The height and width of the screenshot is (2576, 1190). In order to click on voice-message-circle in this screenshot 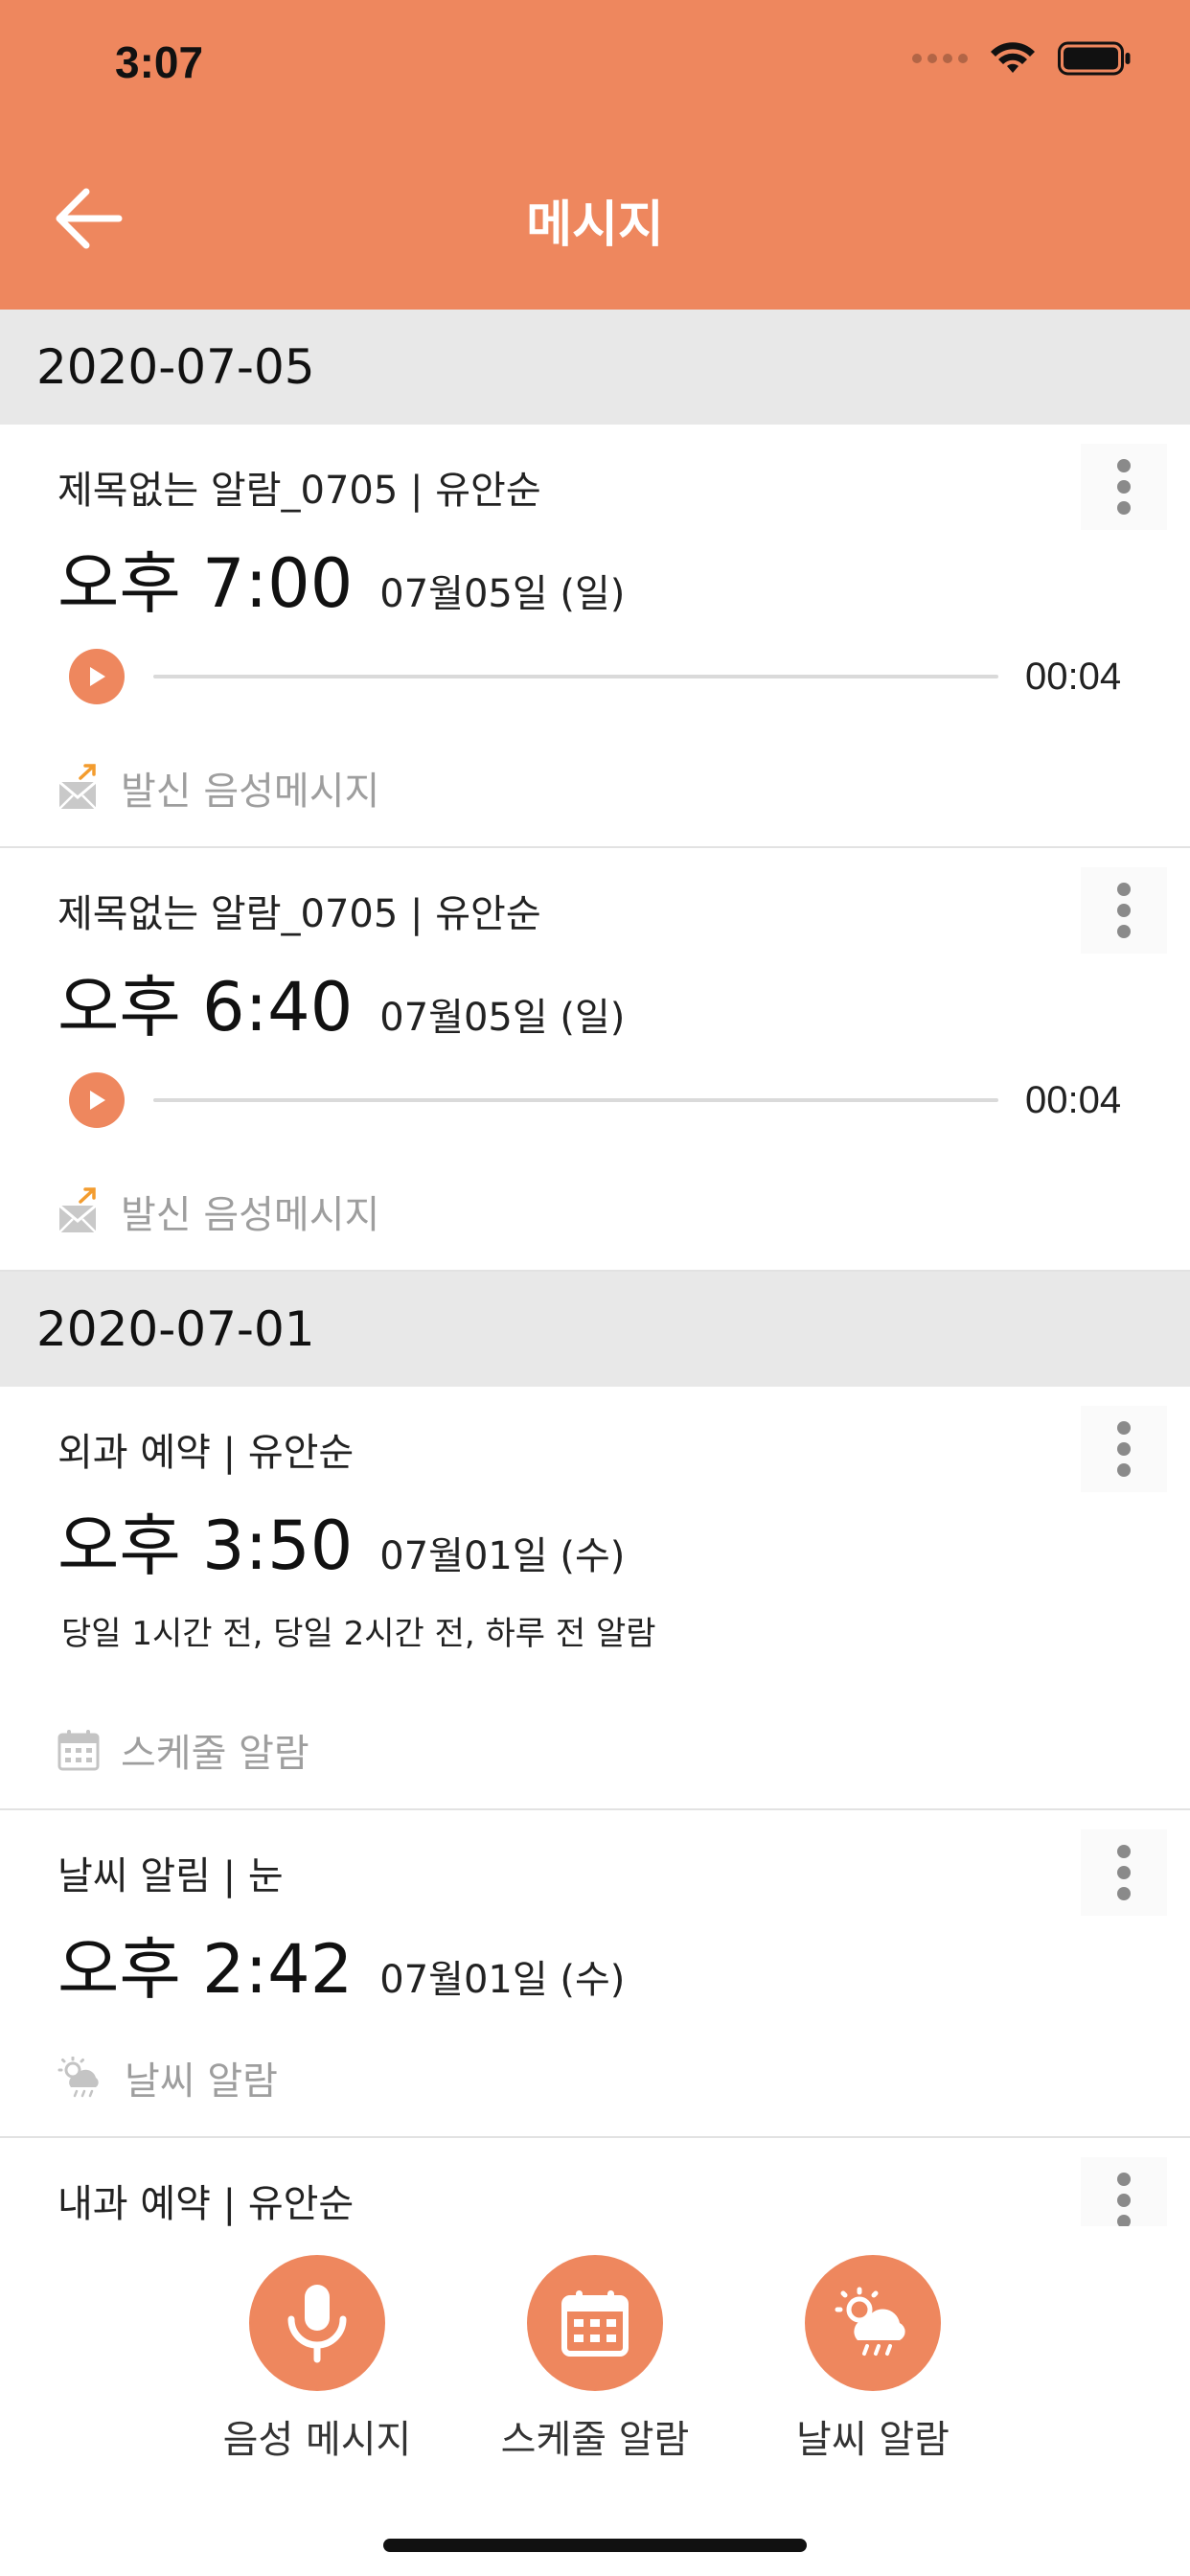, I will do `click(317, 2323)`.